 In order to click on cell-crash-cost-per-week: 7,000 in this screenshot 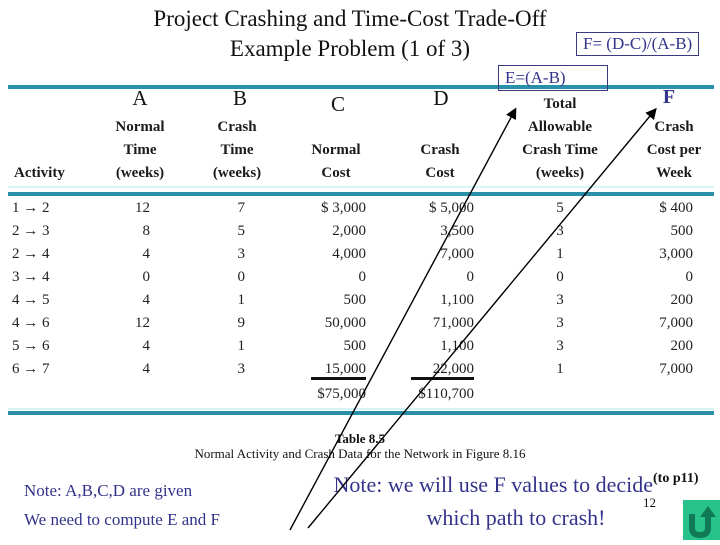, I will do `click(676, 369)`.